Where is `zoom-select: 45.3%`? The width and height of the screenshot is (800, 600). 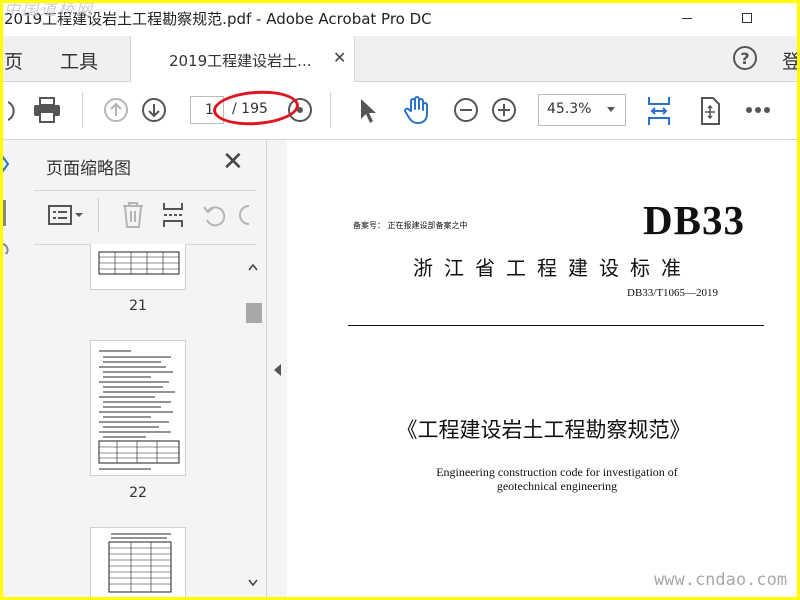
zoom-select: 45.3% is located at coordinates (582, 110).